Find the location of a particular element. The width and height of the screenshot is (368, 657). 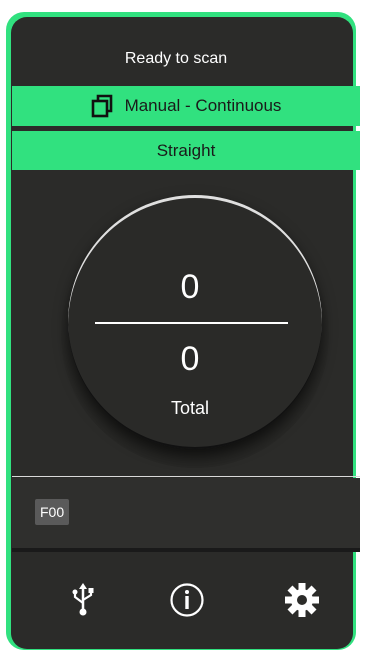

current-count: 0 is located at coordinates (190, 287).